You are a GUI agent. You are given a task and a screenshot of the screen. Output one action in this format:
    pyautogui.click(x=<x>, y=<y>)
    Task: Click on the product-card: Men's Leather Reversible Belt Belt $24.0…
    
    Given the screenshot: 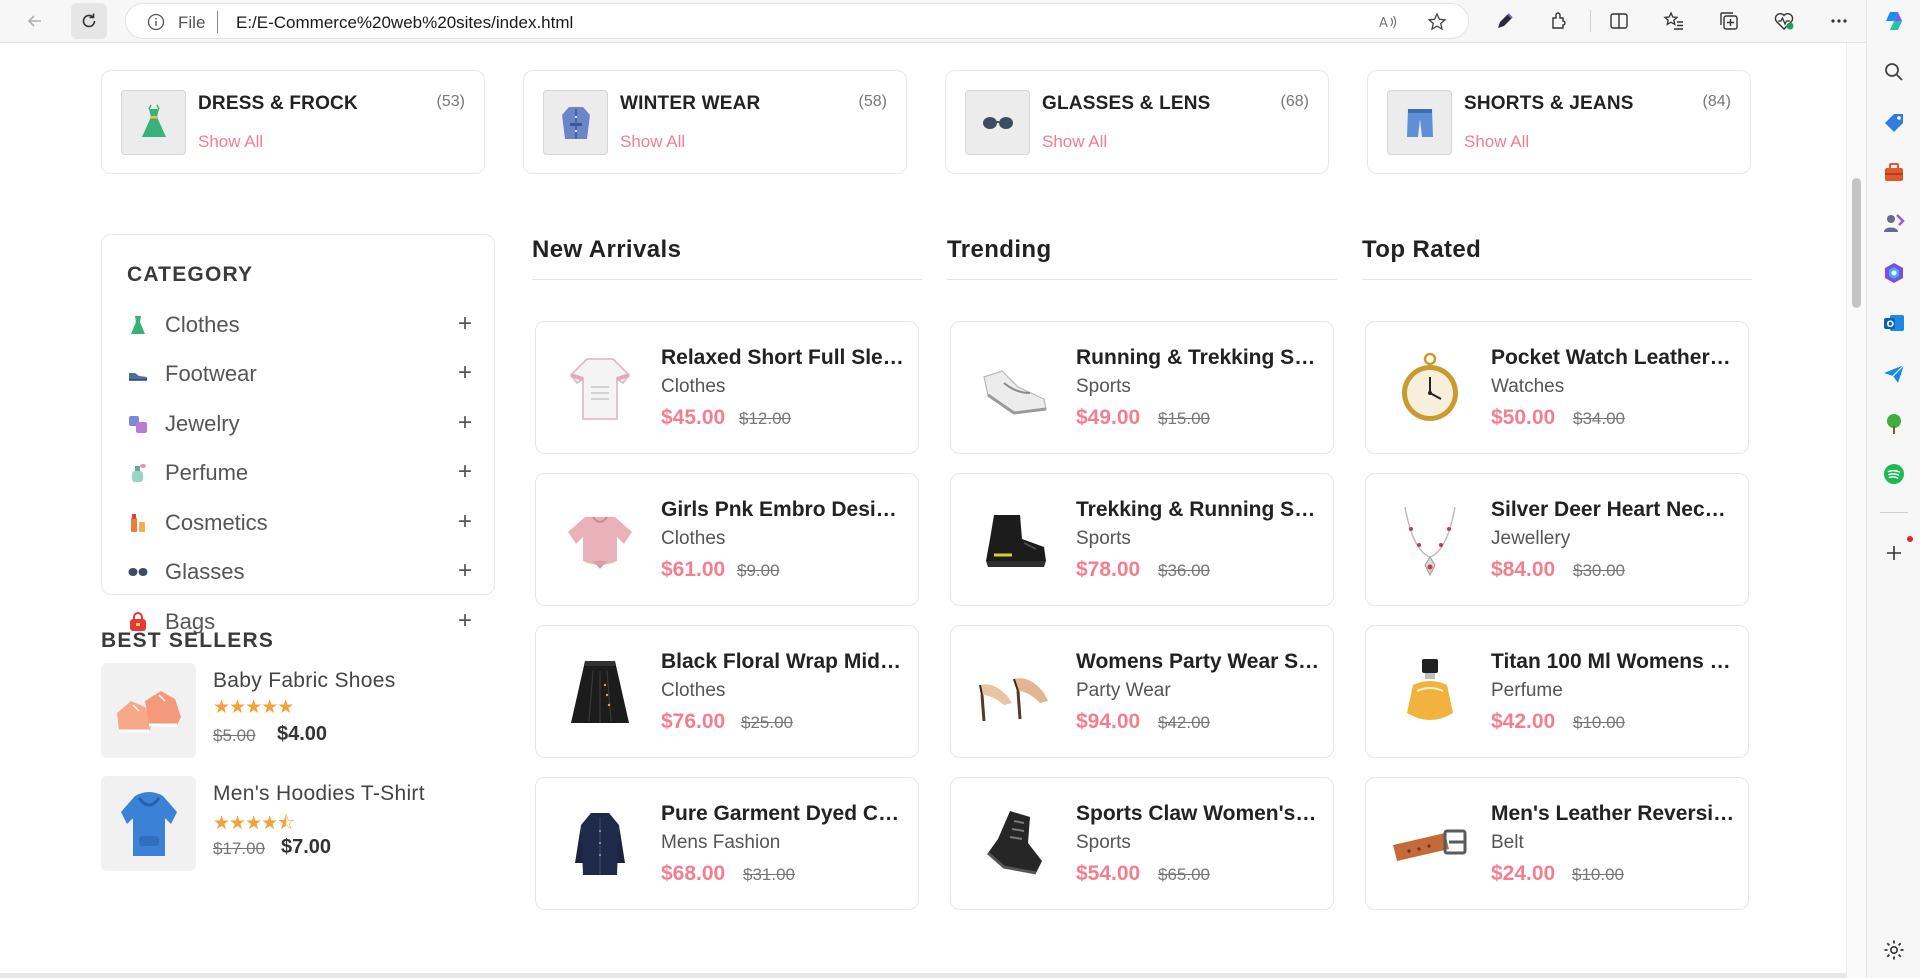 What is the action you would take?
    pyautogui.click(x=1557, y=843)
    